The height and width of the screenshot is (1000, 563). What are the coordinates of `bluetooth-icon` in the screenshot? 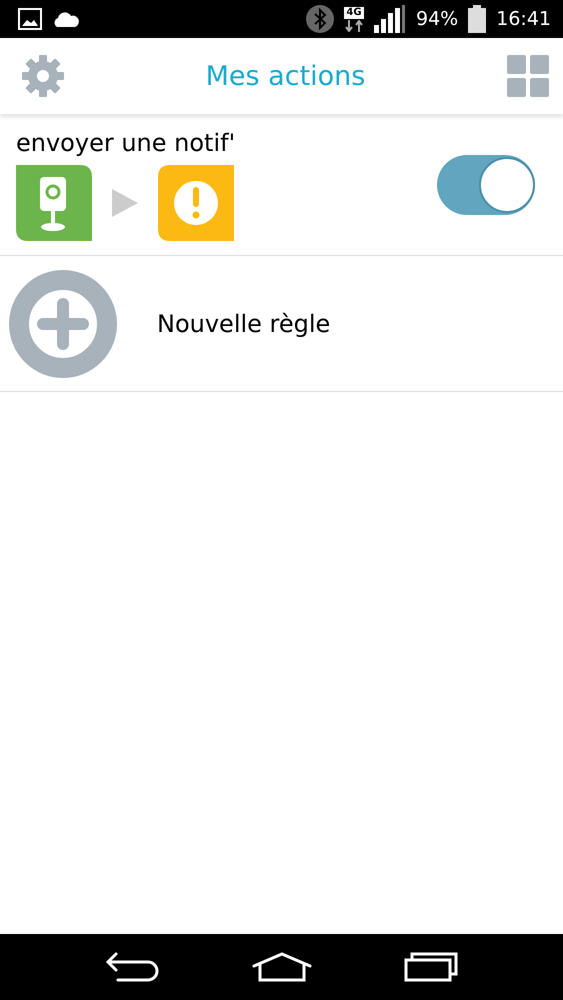 It's located at (320, 19).